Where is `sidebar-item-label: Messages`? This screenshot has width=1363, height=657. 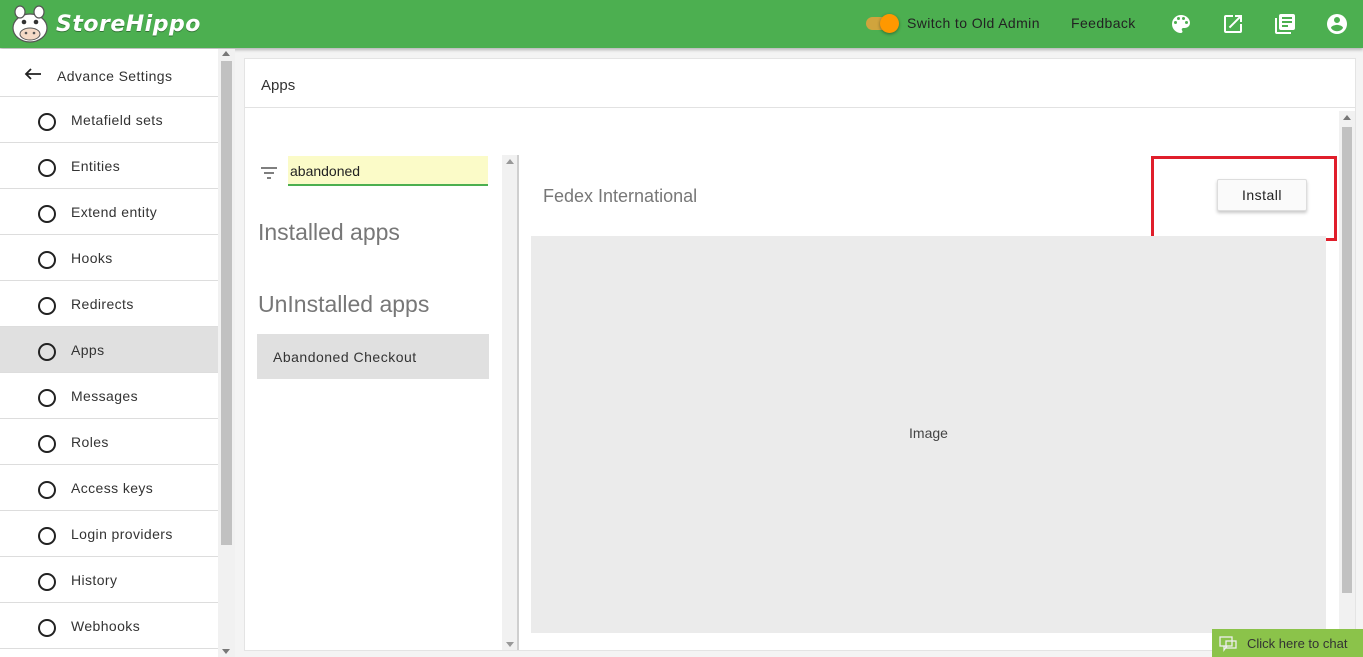
sidebar-item-label: Messages is located at coordinates (105, 396).